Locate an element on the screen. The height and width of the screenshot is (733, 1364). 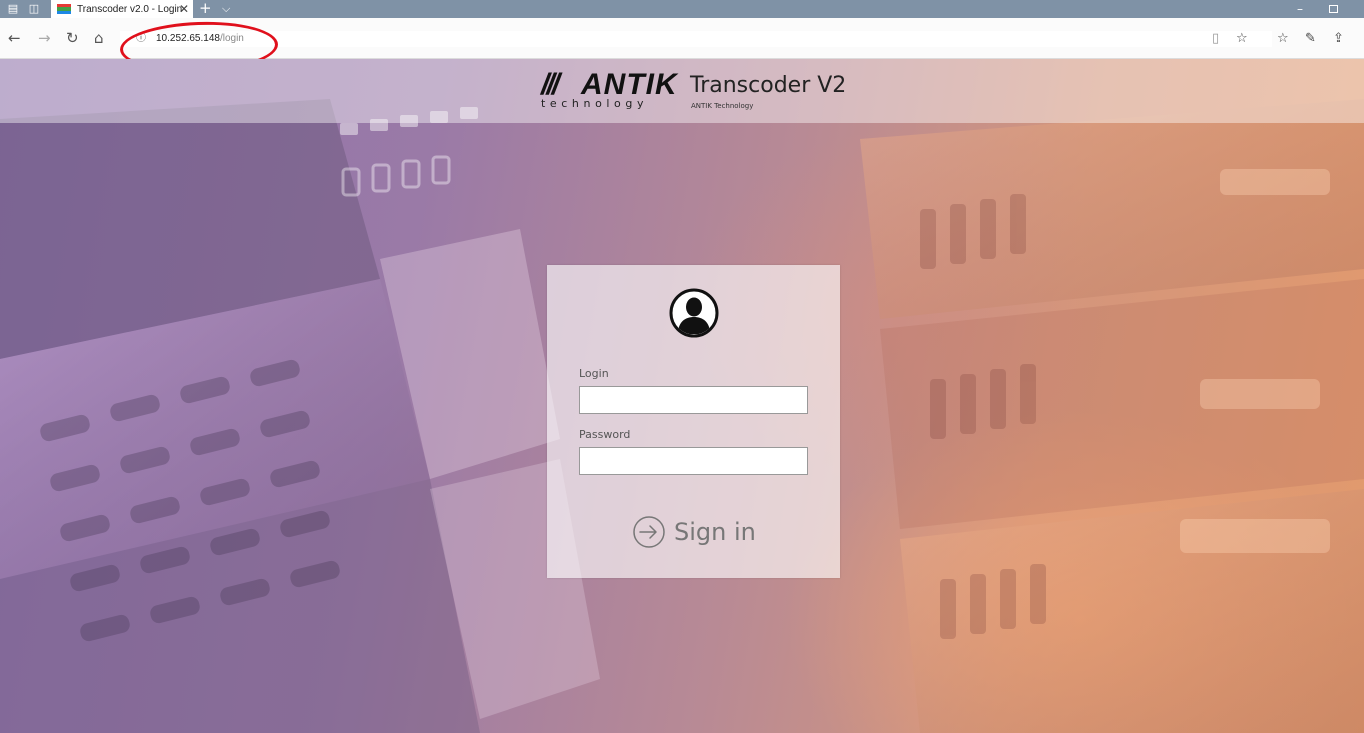
set-aside-tabs-icon: ▤ is located at coordinates (13, 9).